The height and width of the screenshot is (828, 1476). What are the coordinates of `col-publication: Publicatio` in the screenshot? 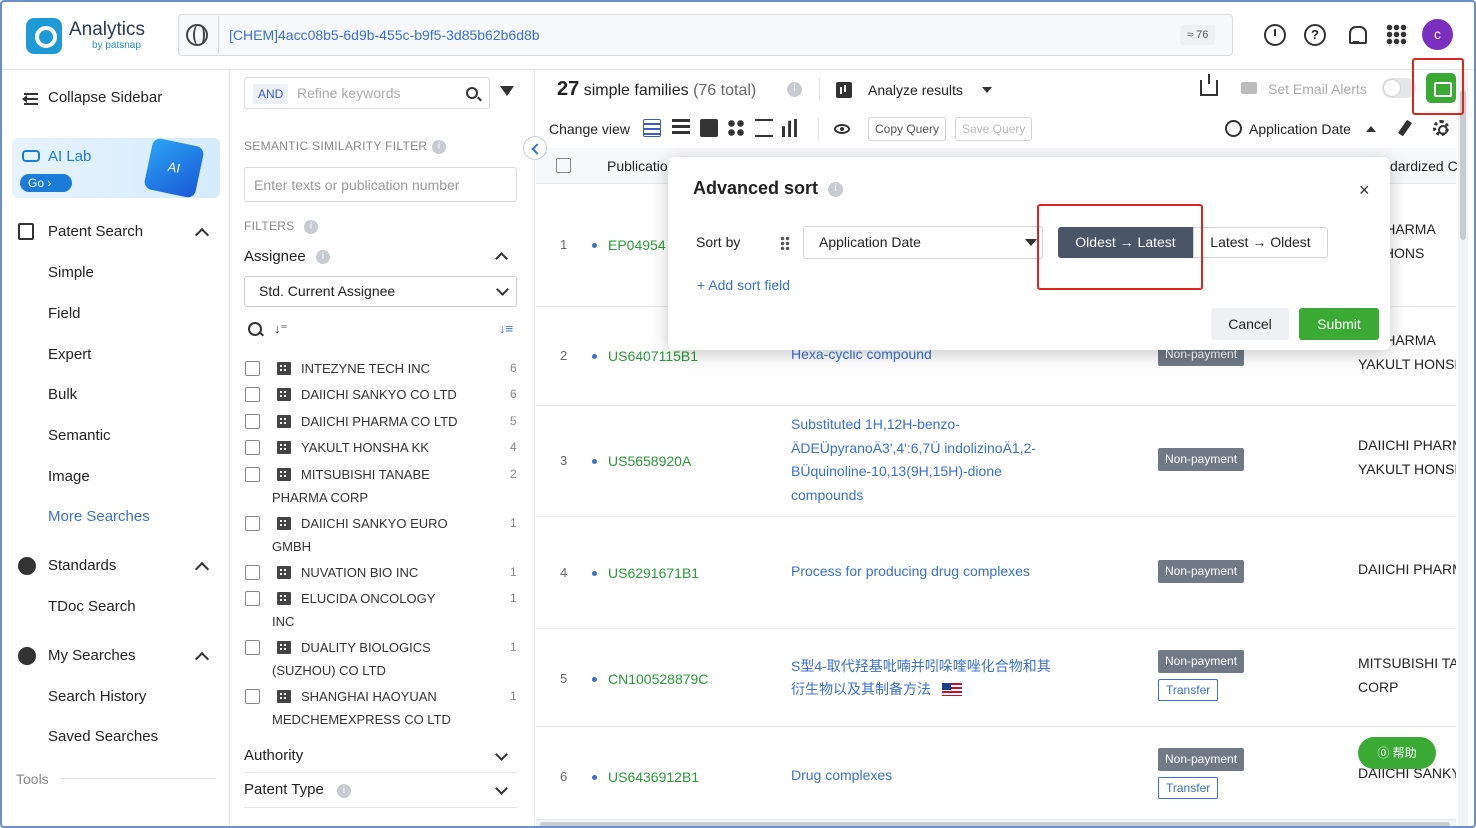 It's located at (637, 166).